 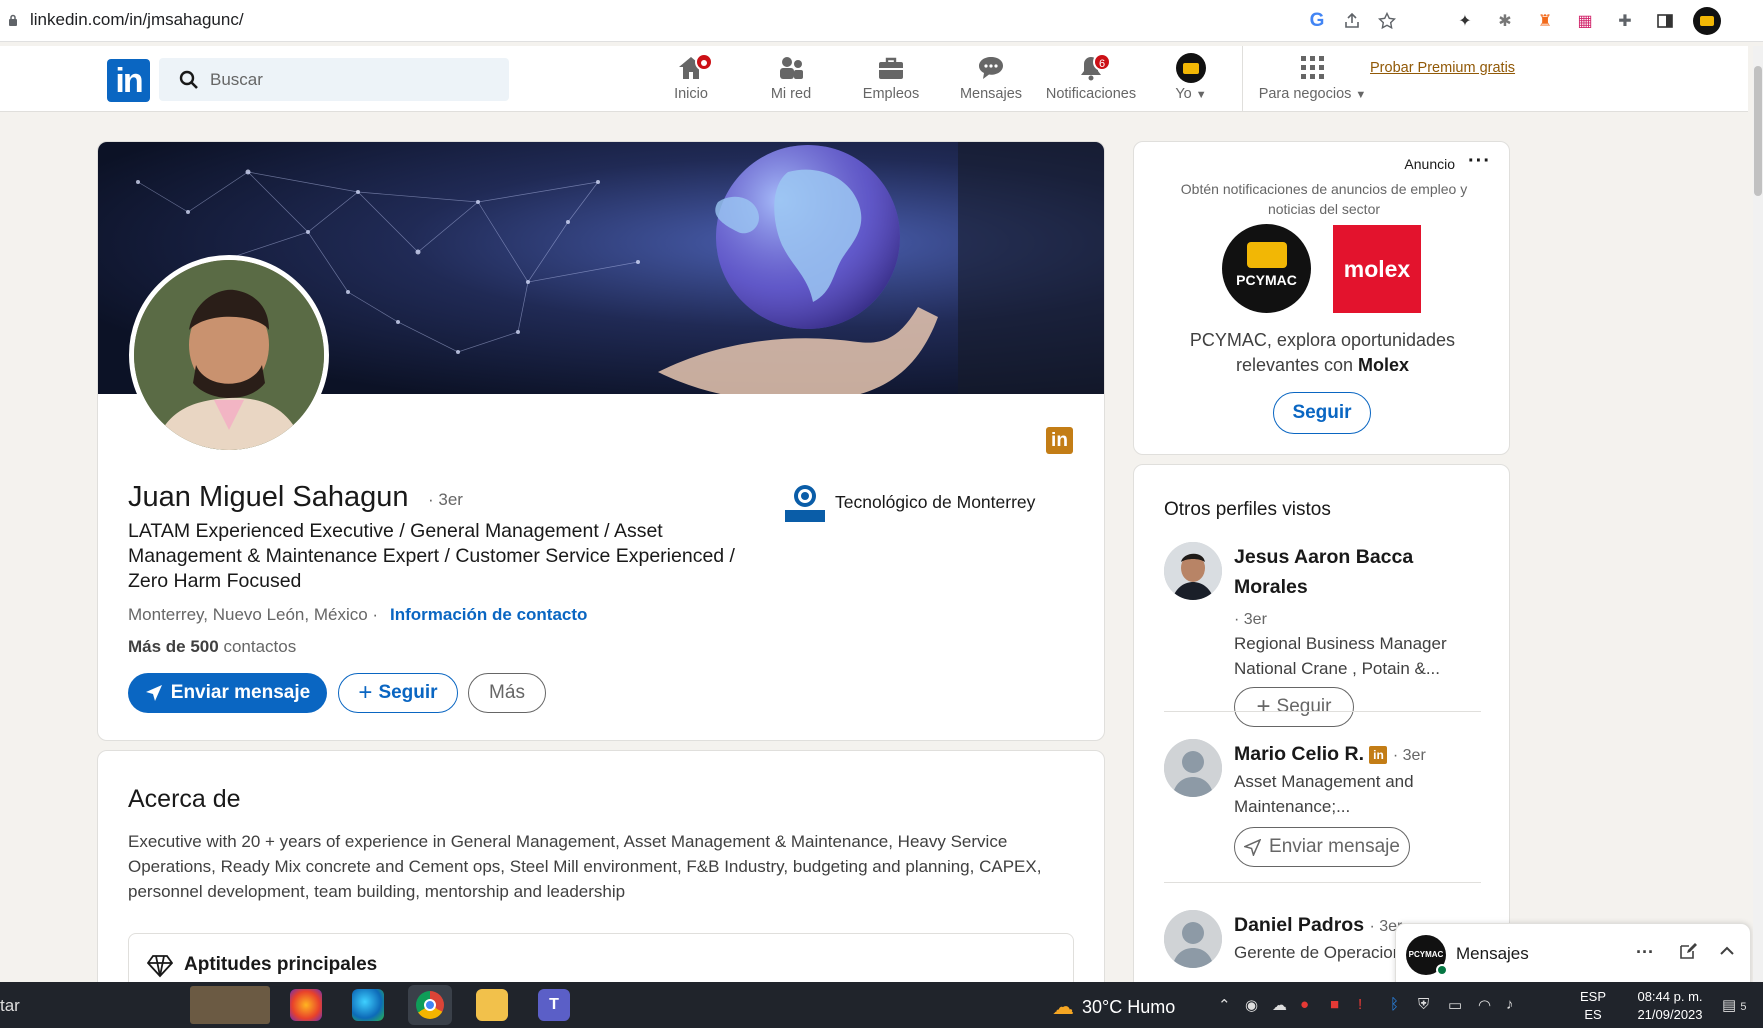 I want to click on ad-label: Anuncio, so click(x=1429, y=164).